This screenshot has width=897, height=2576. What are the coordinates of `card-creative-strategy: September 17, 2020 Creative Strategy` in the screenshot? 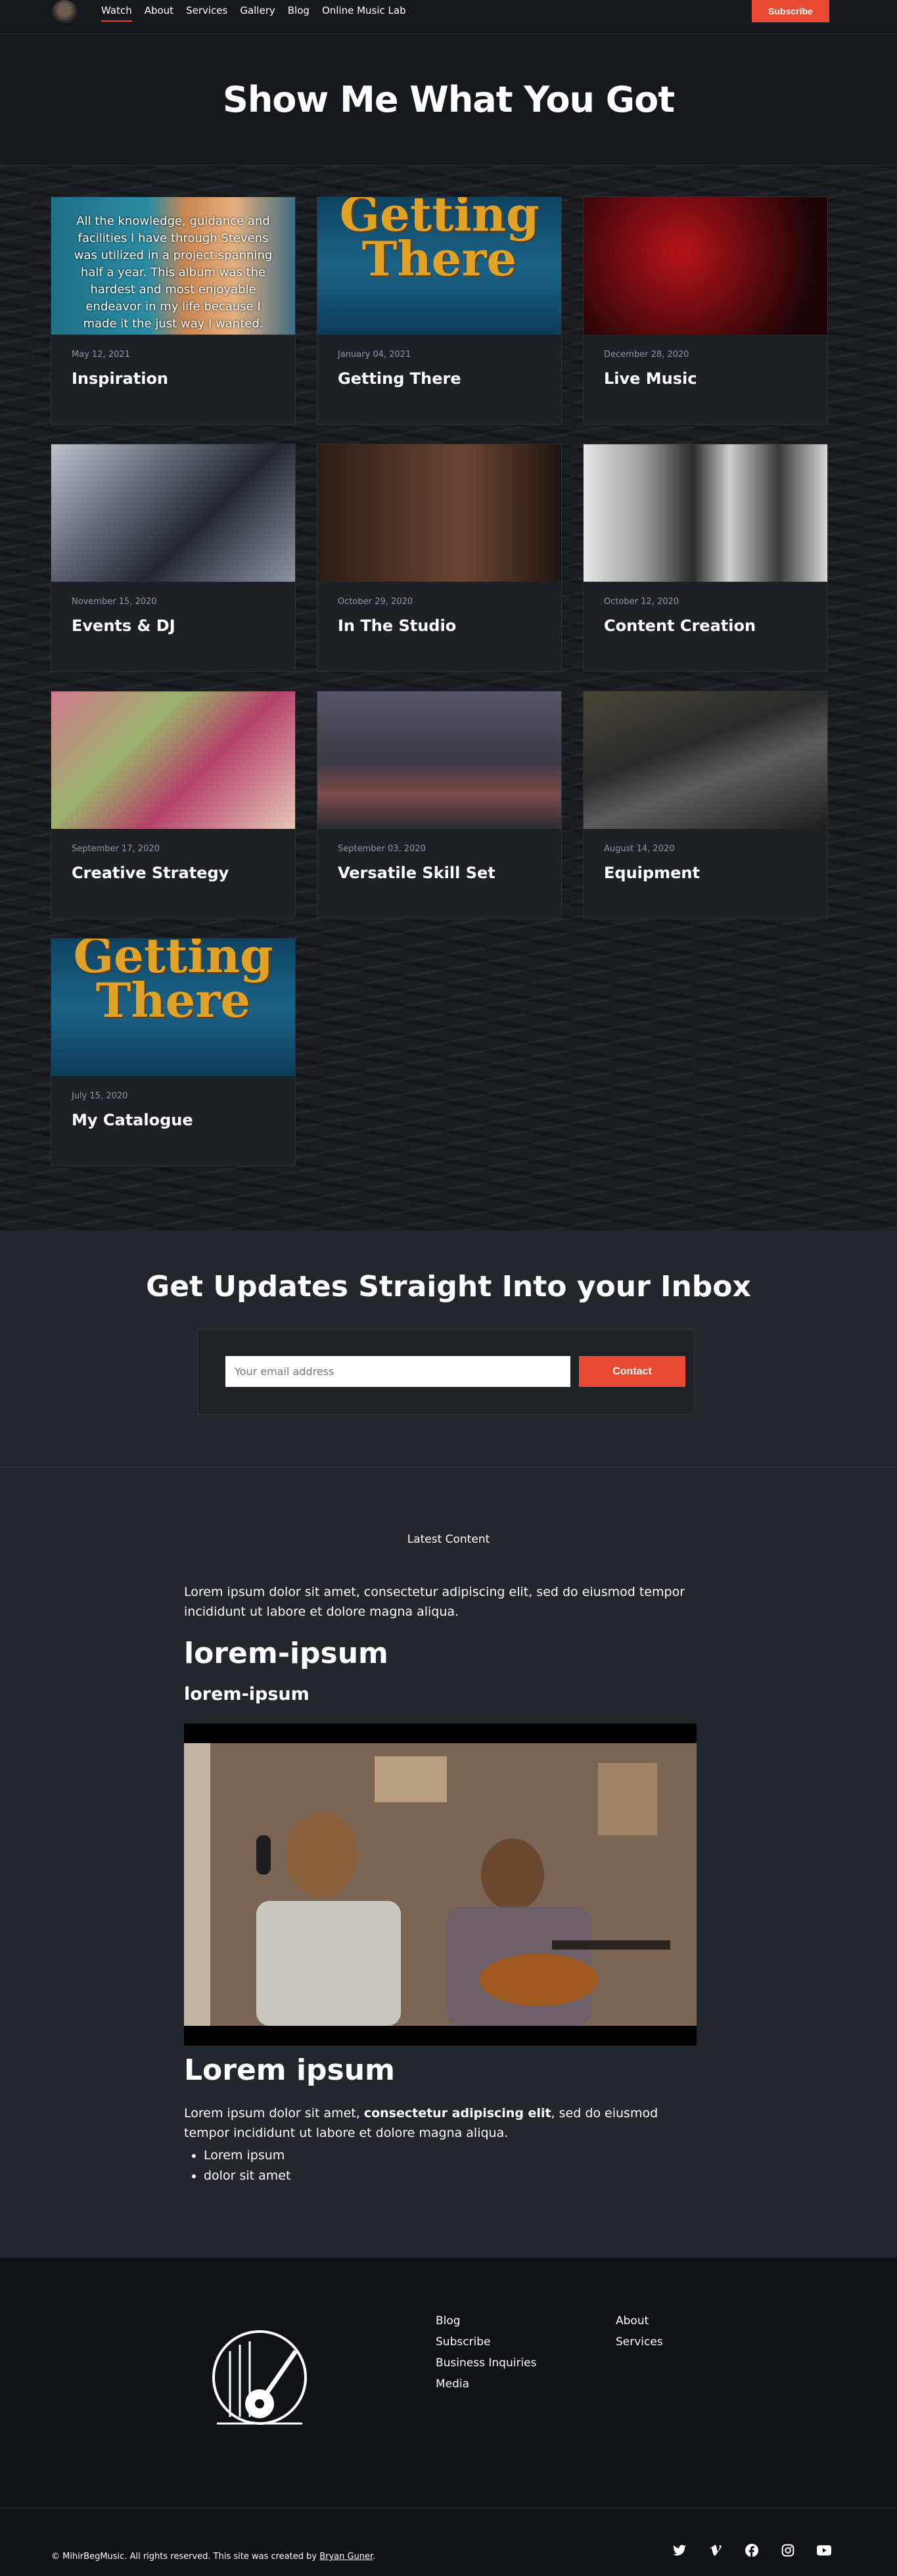 It's located at (174, 805).